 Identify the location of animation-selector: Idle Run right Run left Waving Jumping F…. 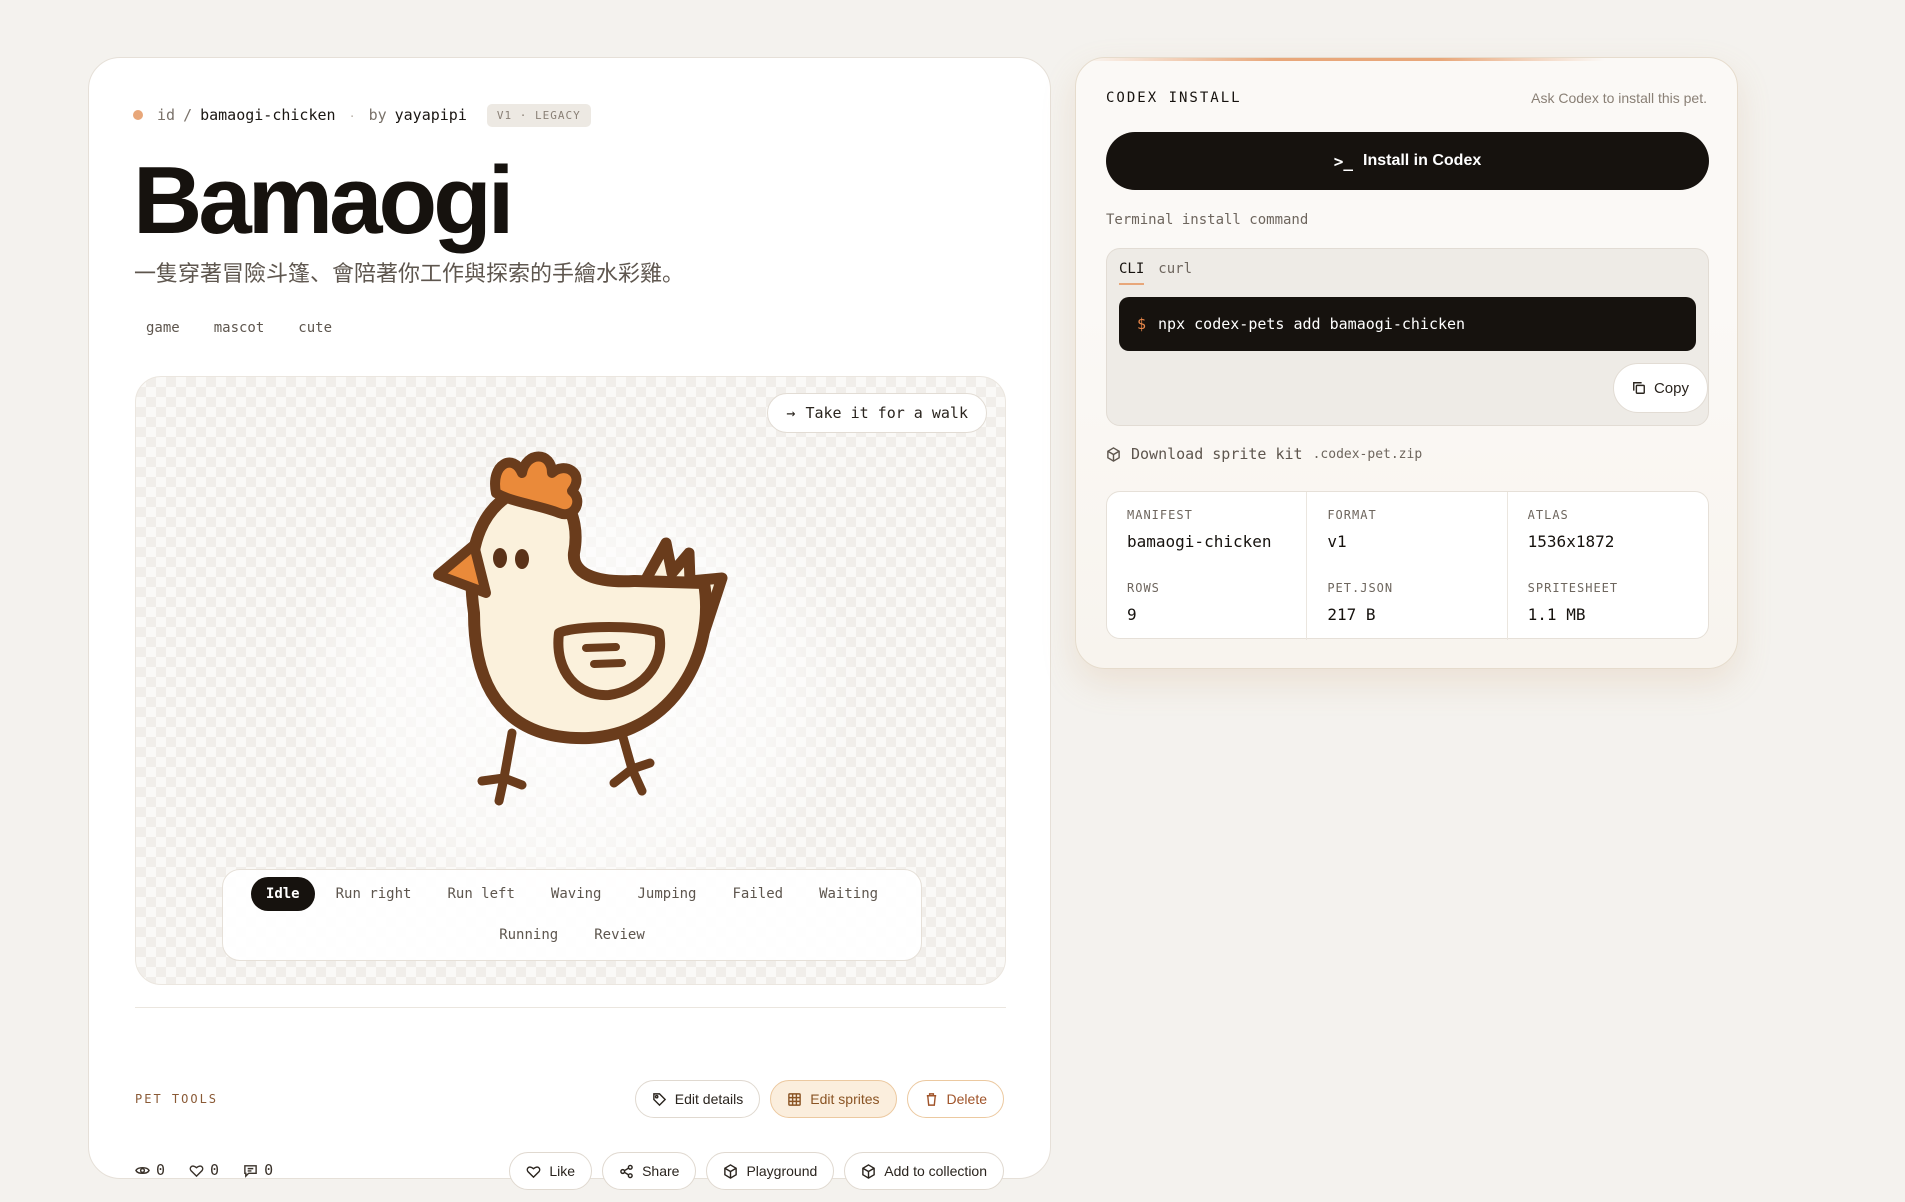
(572, 915).